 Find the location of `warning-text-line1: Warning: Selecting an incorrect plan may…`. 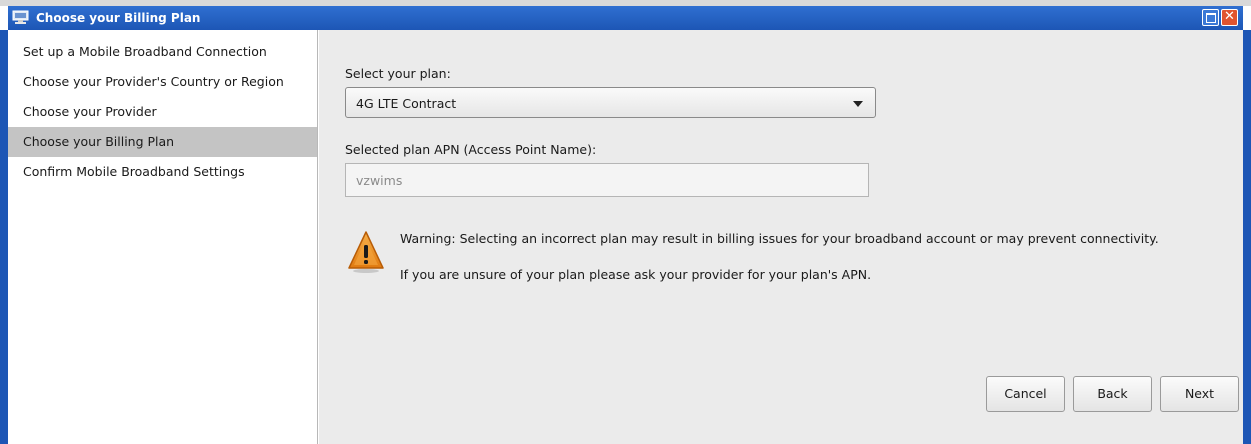

warning-text-line1: Warning: Selecting an incorrect plan may… is located at coordinates (779, 238).